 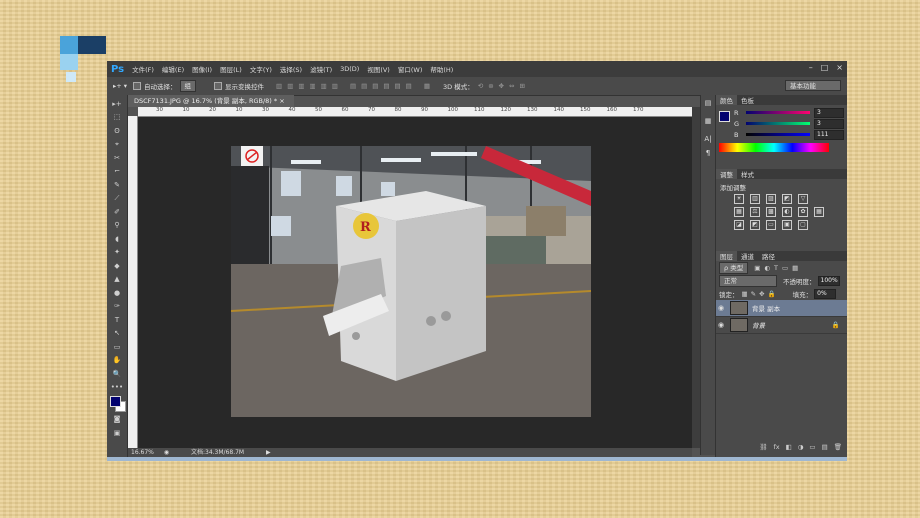 I want to click on lasso-tool-icon: ʘ, so click(x=117, y=131).